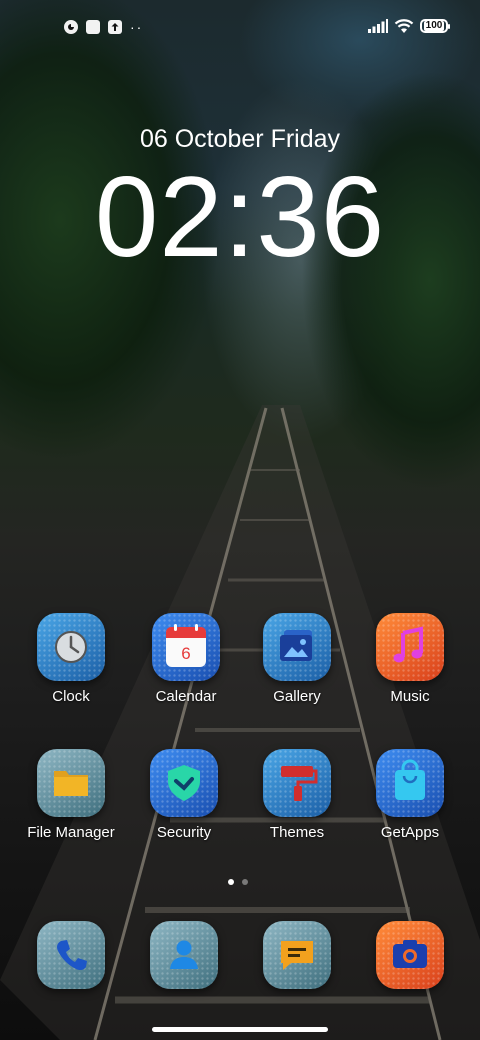 Image resolution: width=480 pixels, height=1040 pixels. Describe the element at coordinates (410, 696) in the screenshot. I see `app-label: Music` at that location.